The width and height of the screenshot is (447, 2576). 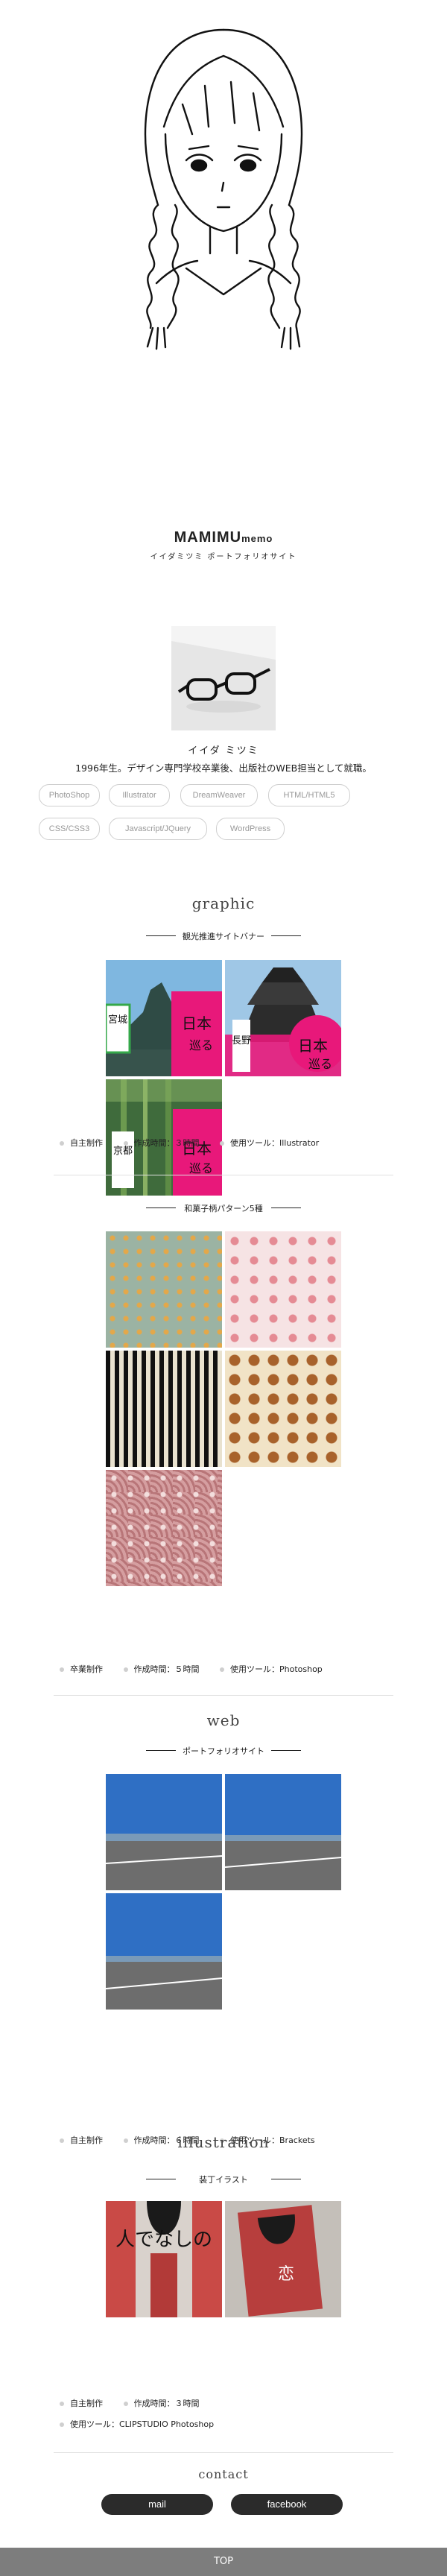 I want to click on banner-text-meguru-1: 巡る, so click(x=201, y=1045).